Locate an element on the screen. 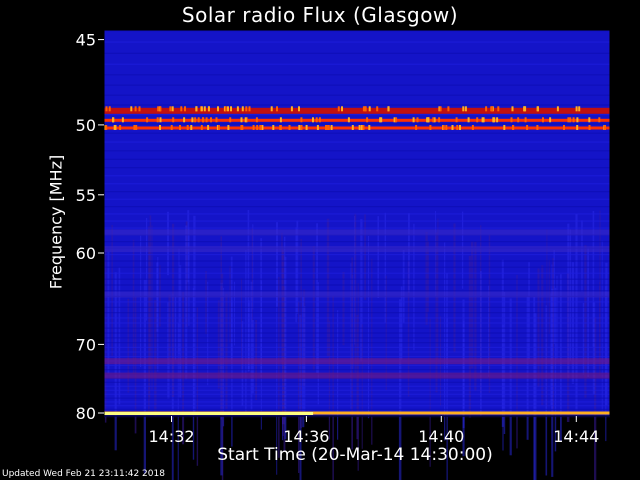  y-axis-label: Frequency [MHz] is located at coordinates (56, 222).